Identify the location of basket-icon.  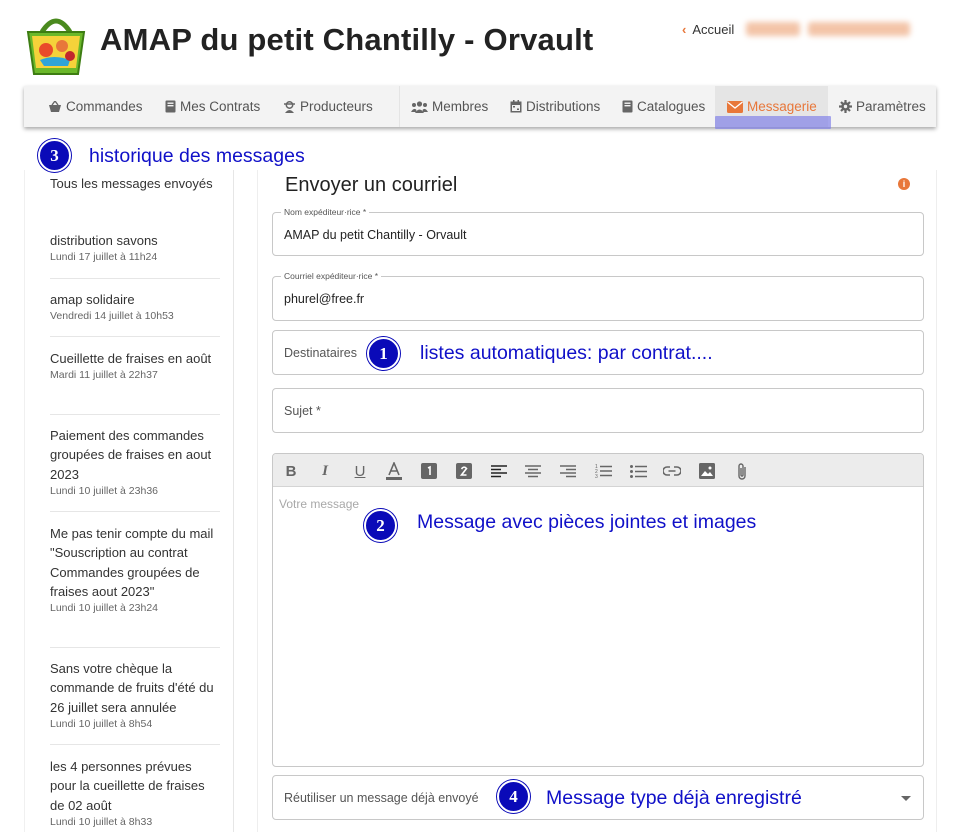
(55, 106).